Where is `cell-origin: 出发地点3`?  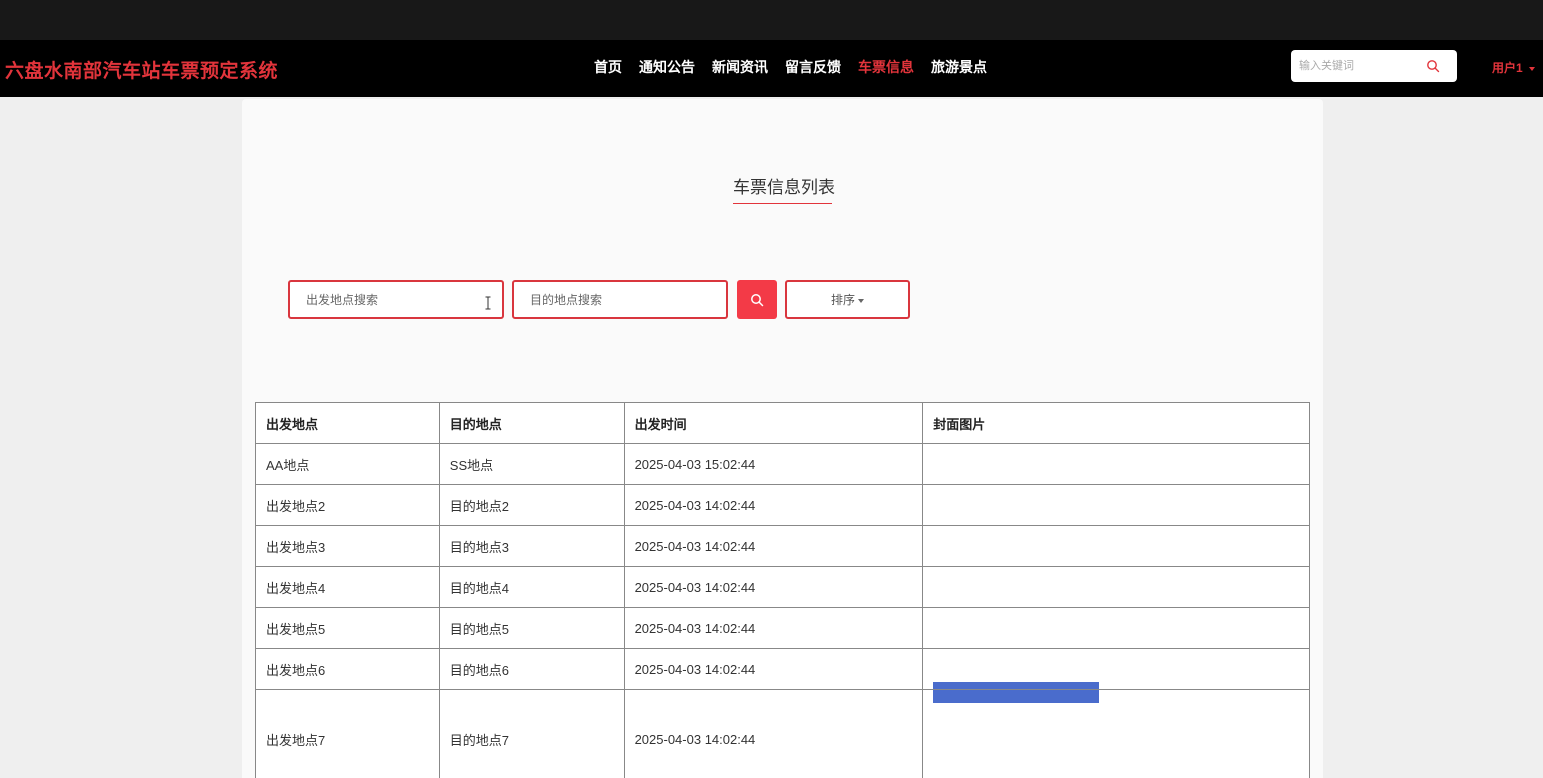 cell-origin: 出发地点3 is located at coordinates (347, 546).